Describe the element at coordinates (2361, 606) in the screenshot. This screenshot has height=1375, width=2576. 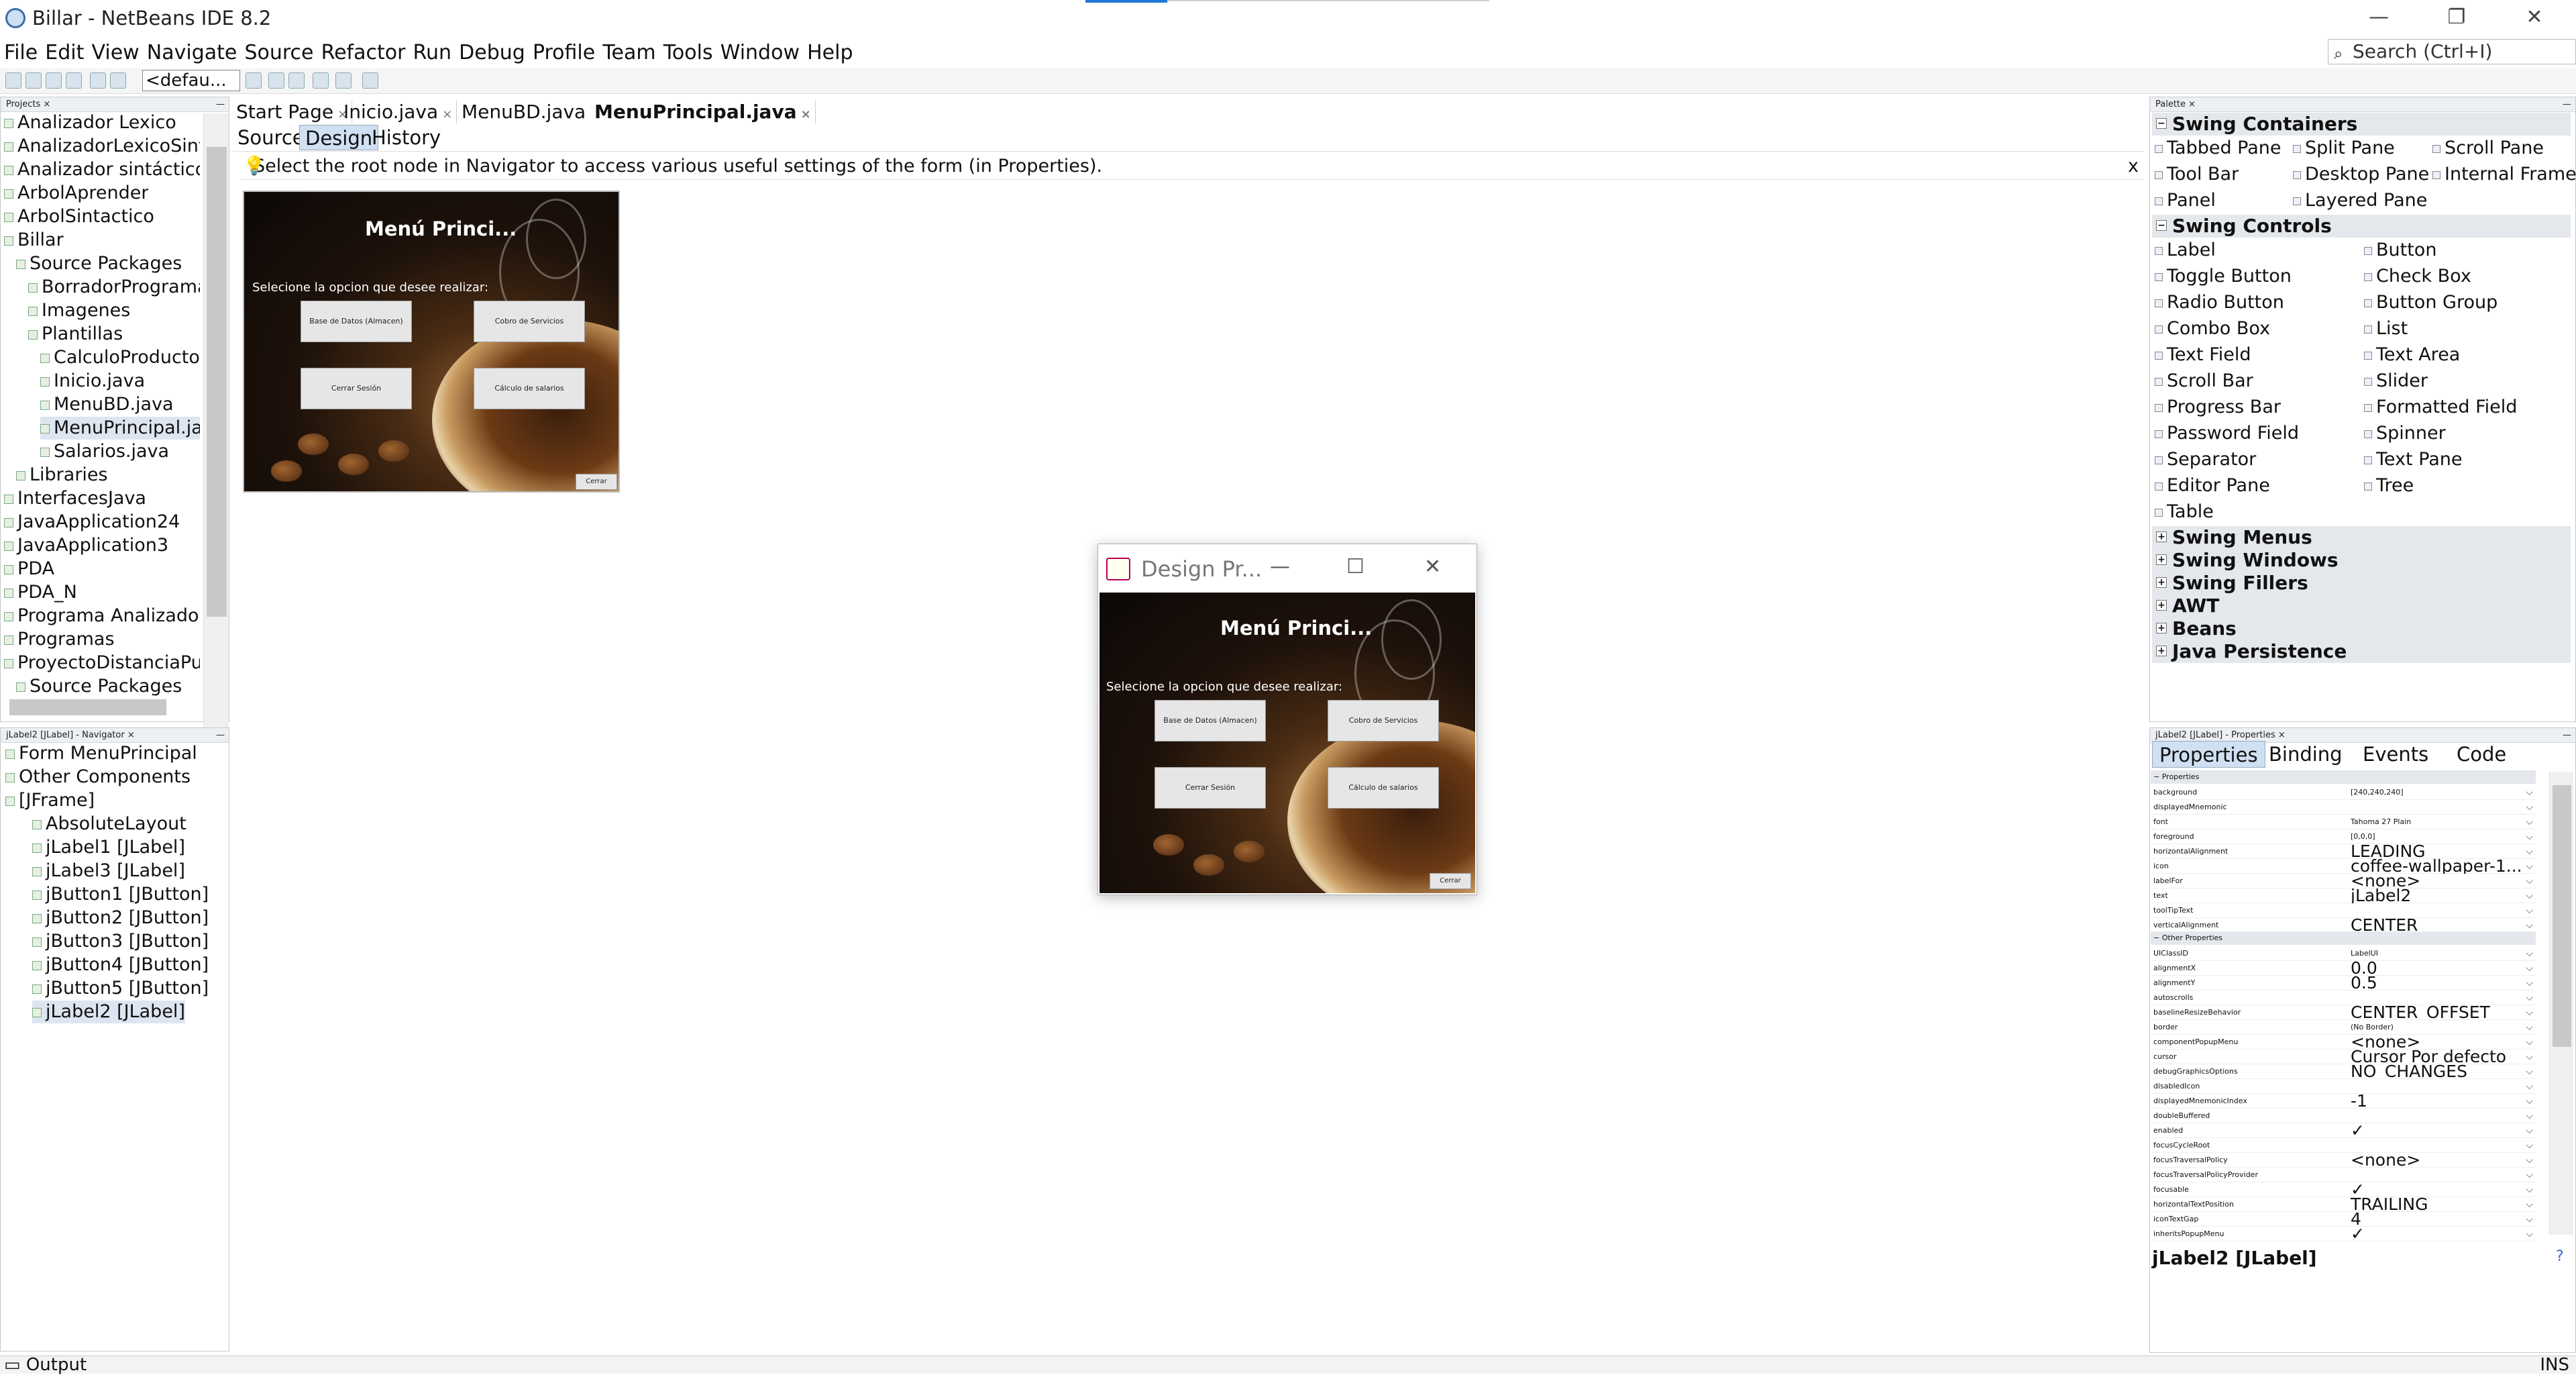
I see `palette-section-awt: + AWT` at that location.